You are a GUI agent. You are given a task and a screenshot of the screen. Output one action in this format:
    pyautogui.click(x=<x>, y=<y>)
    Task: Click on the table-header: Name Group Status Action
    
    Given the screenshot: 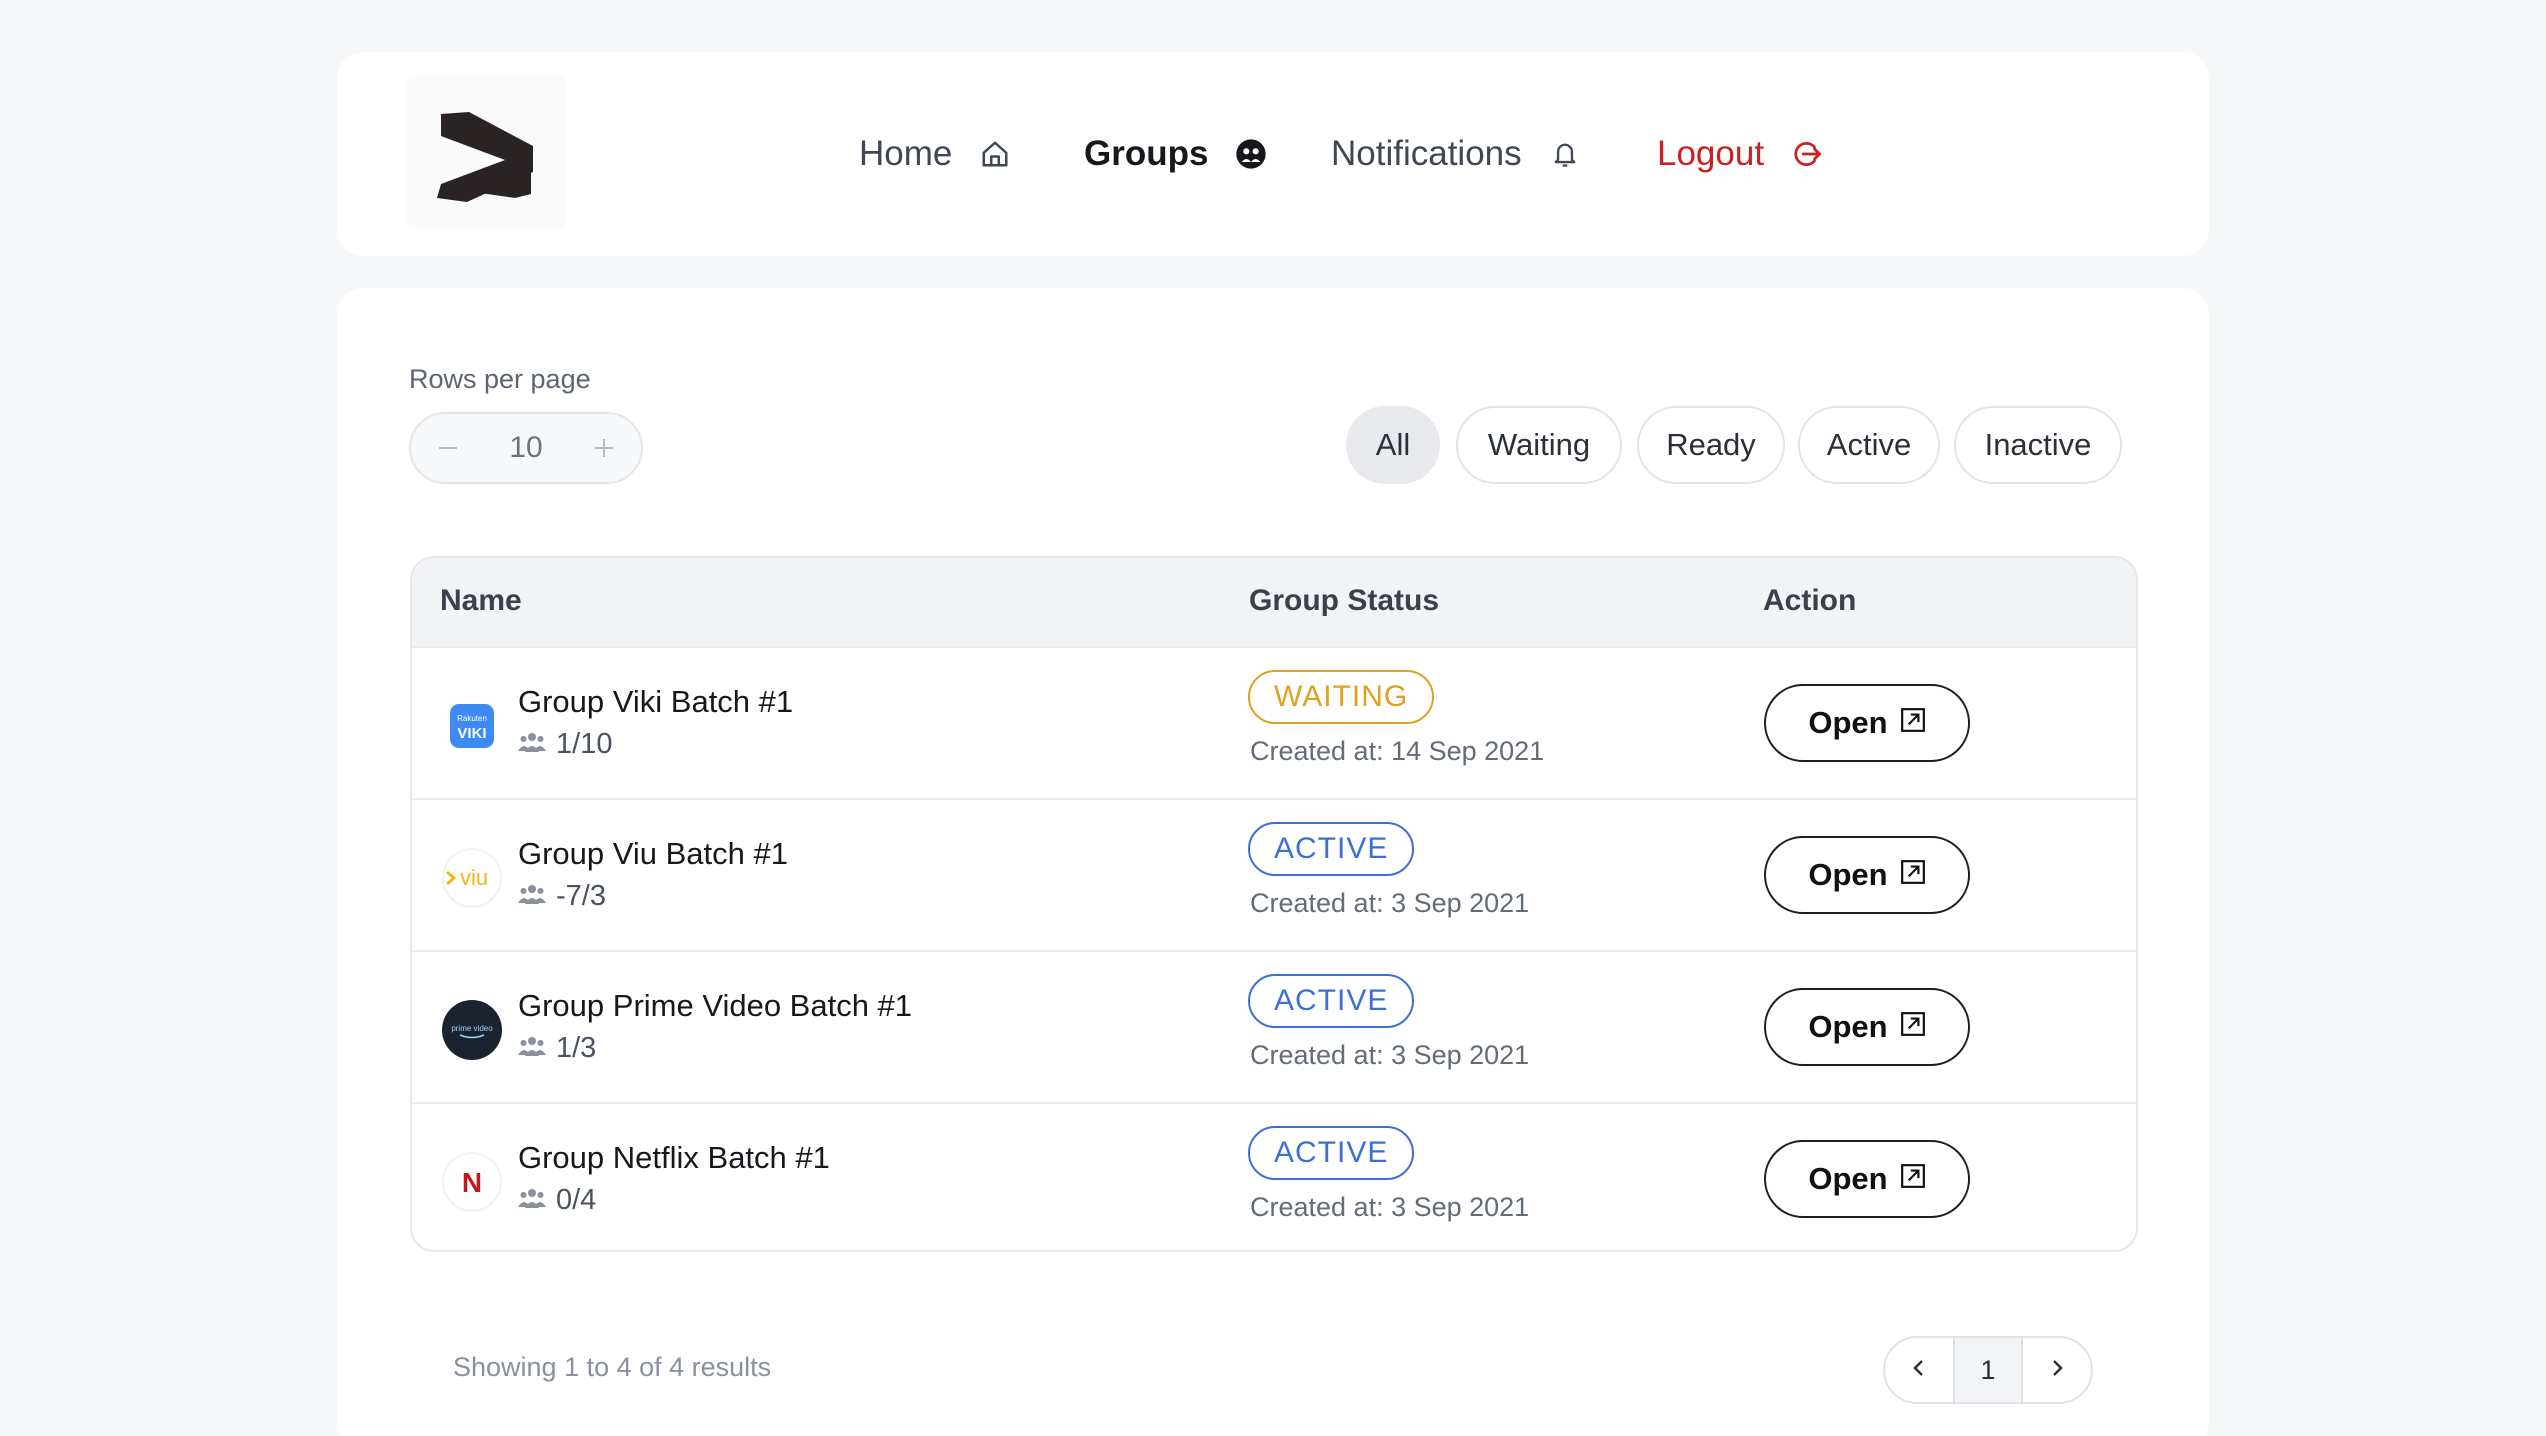 What is the action you would take?
    pyautogui.click(x=1274, y=602)
    